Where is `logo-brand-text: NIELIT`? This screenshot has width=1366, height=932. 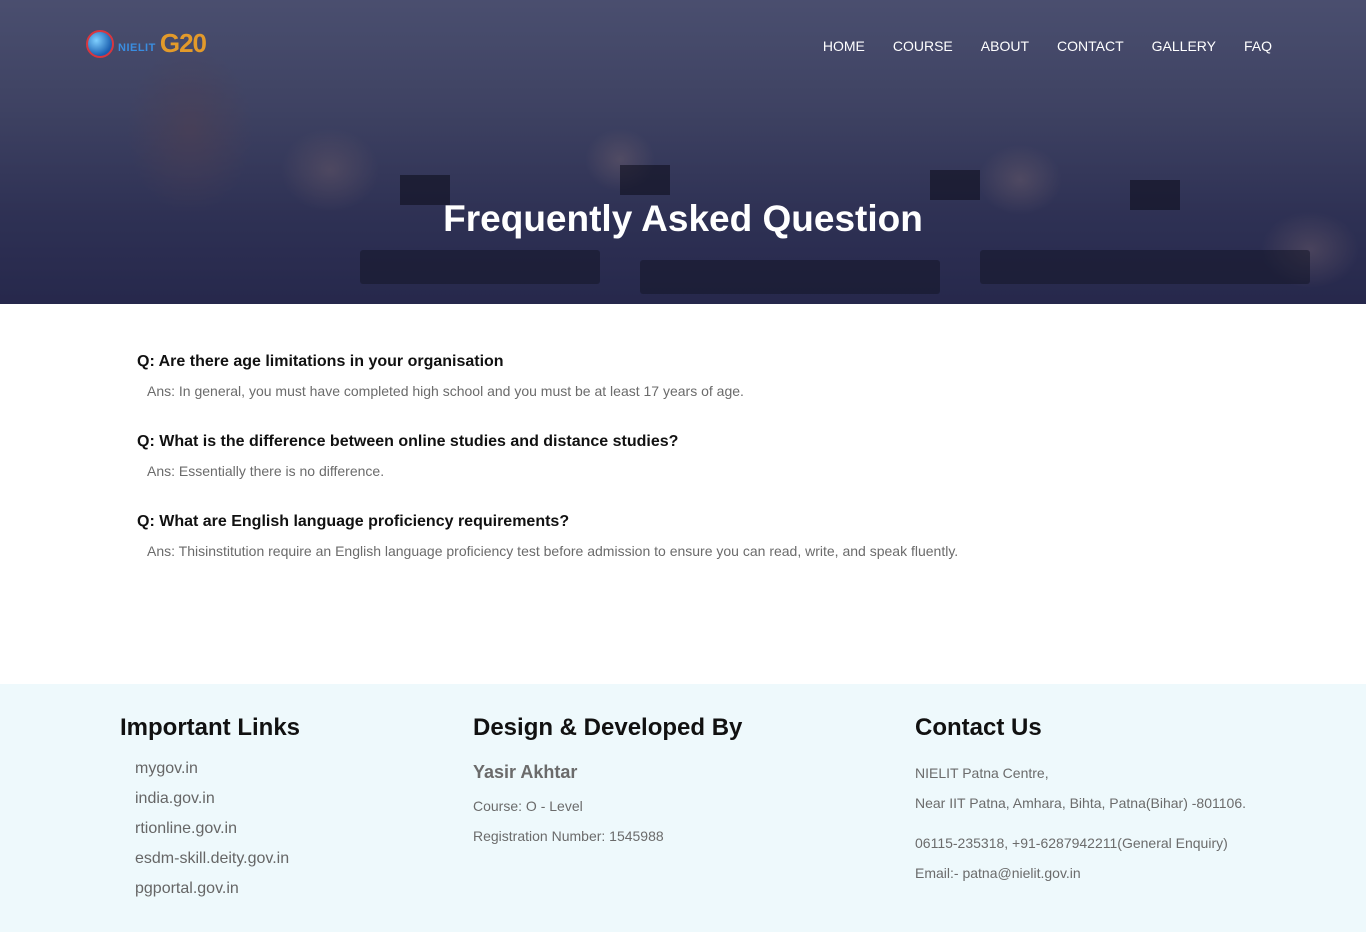 logo-brand-text: NIELIT is located at coordinates (137, 47).